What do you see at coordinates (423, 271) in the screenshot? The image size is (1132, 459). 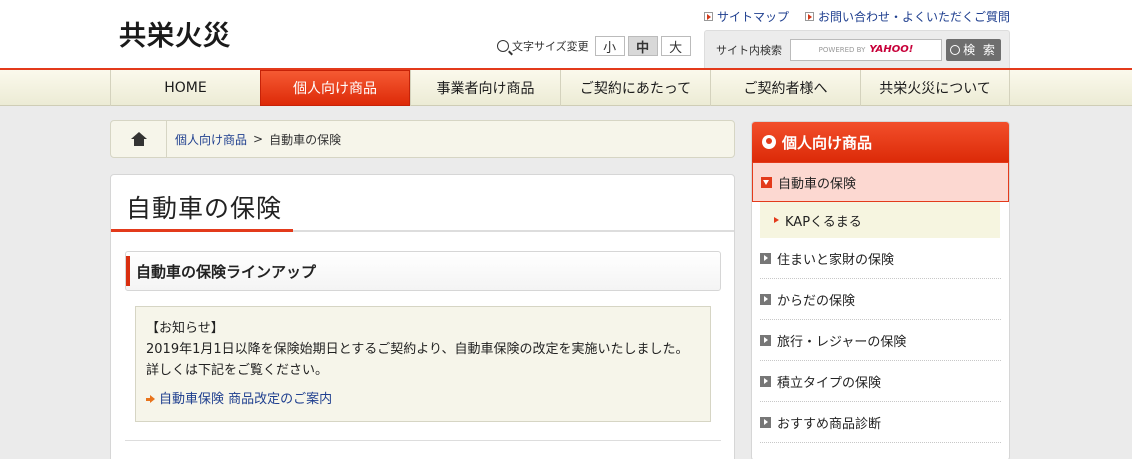 I see `section-heading: 自動車の保険ラインアップ` at bounding box center [423, 271].